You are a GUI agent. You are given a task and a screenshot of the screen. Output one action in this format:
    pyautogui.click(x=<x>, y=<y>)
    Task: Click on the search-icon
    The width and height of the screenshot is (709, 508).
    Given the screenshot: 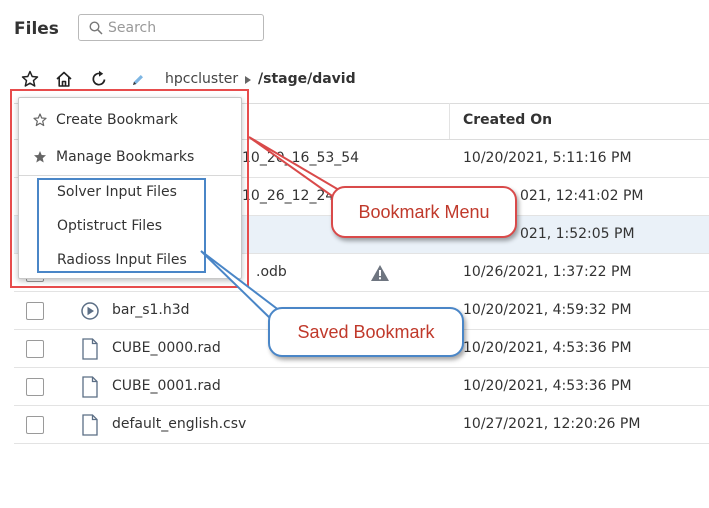 What is the action you would take?
    pyautogui.click(x=96, y=27)
    